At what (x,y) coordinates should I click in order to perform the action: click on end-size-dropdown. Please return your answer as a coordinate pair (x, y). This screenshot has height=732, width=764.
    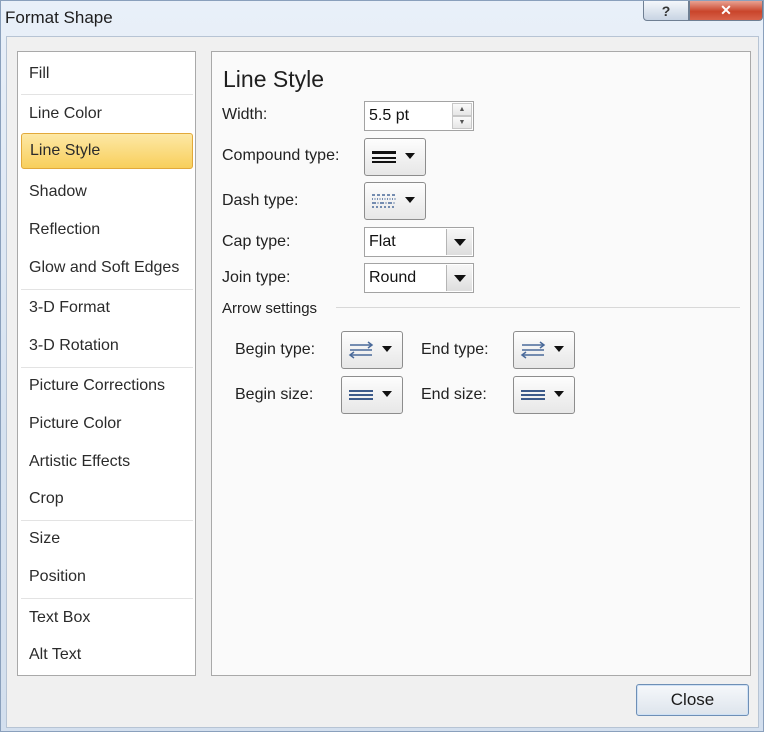
    Looking at the image, I should click on (544, 395).